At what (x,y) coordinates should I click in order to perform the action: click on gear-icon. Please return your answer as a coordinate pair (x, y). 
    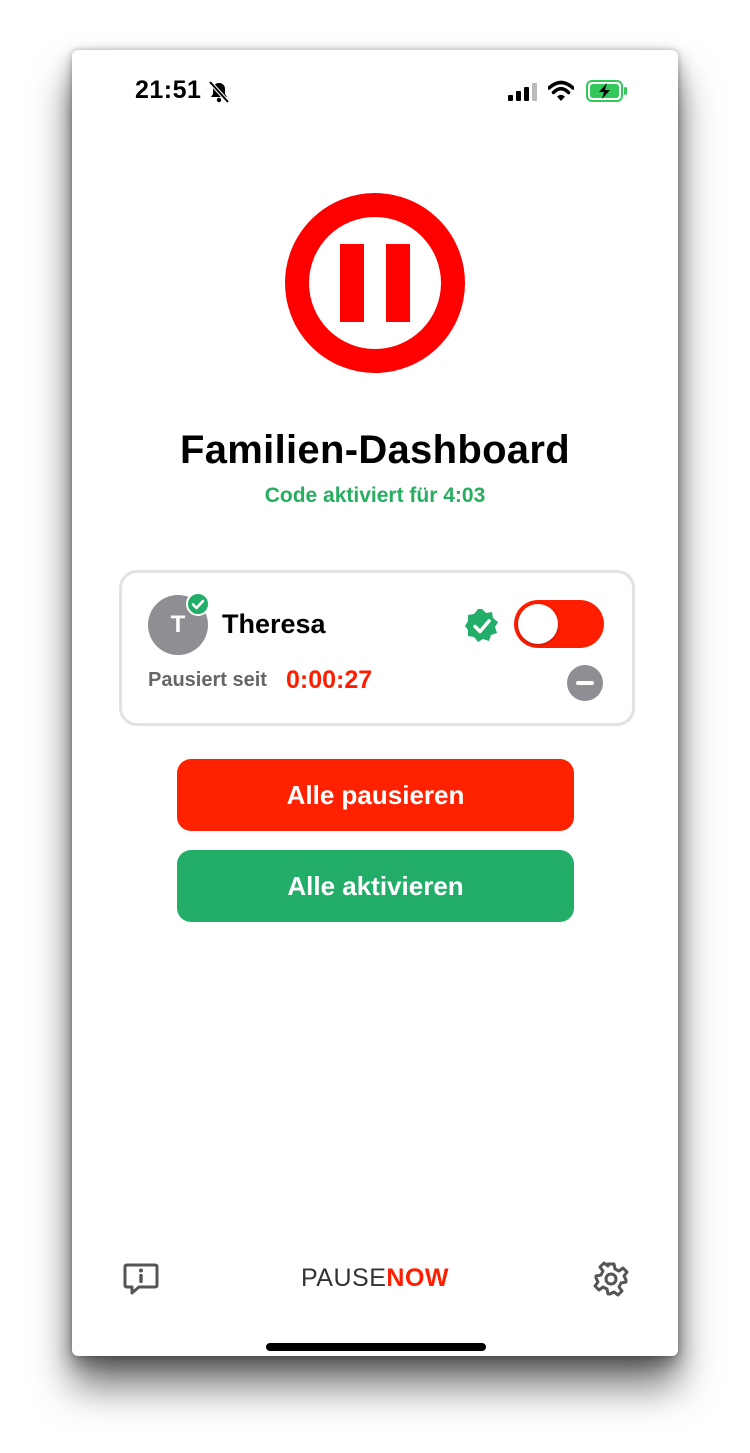
    Looking at the image, I should click on (611, 1279).